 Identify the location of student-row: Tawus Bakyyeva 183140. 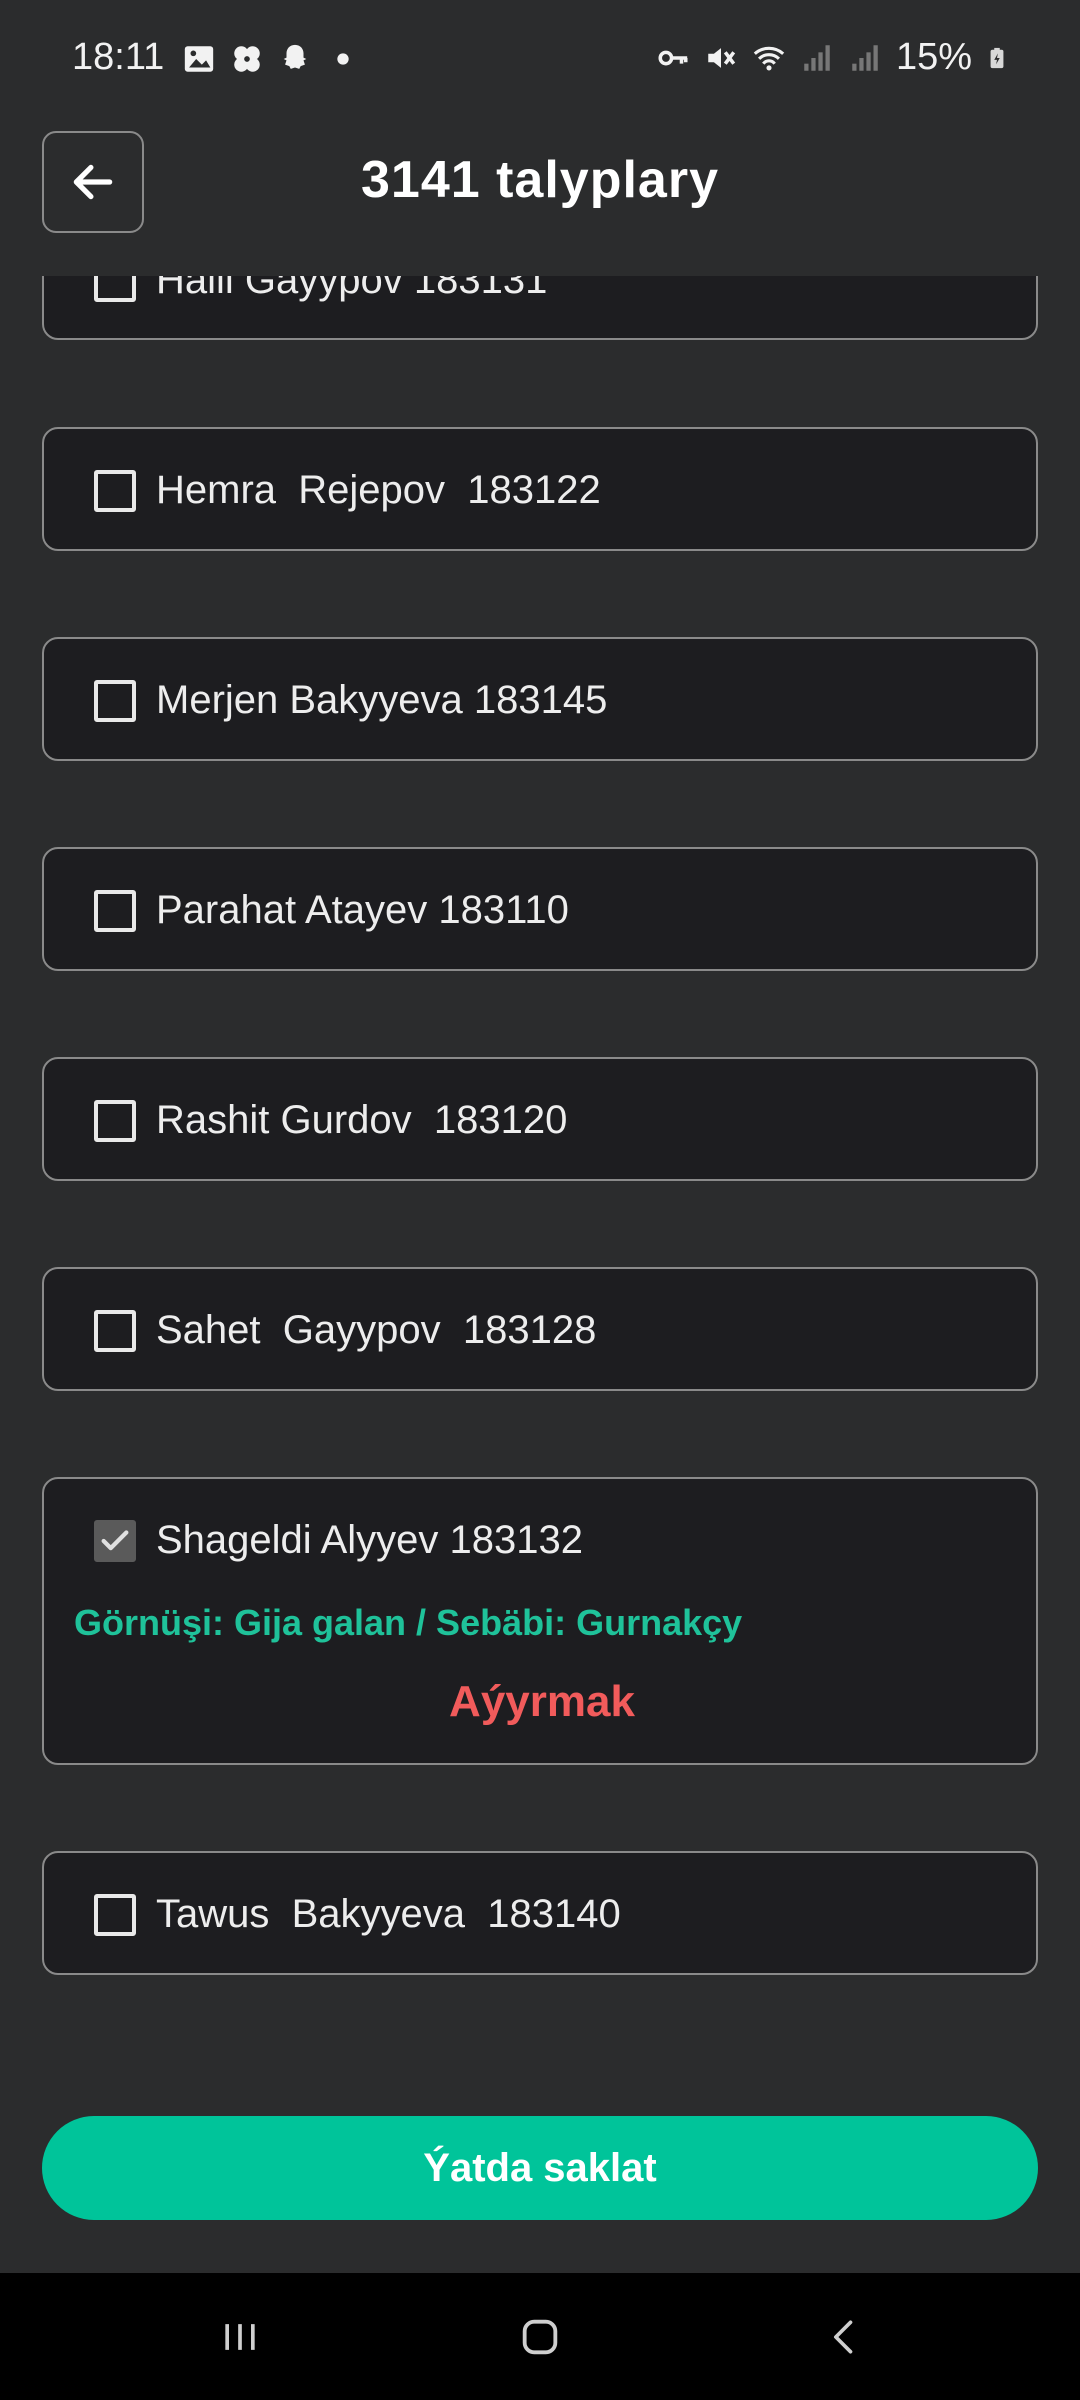
(357, 1914).